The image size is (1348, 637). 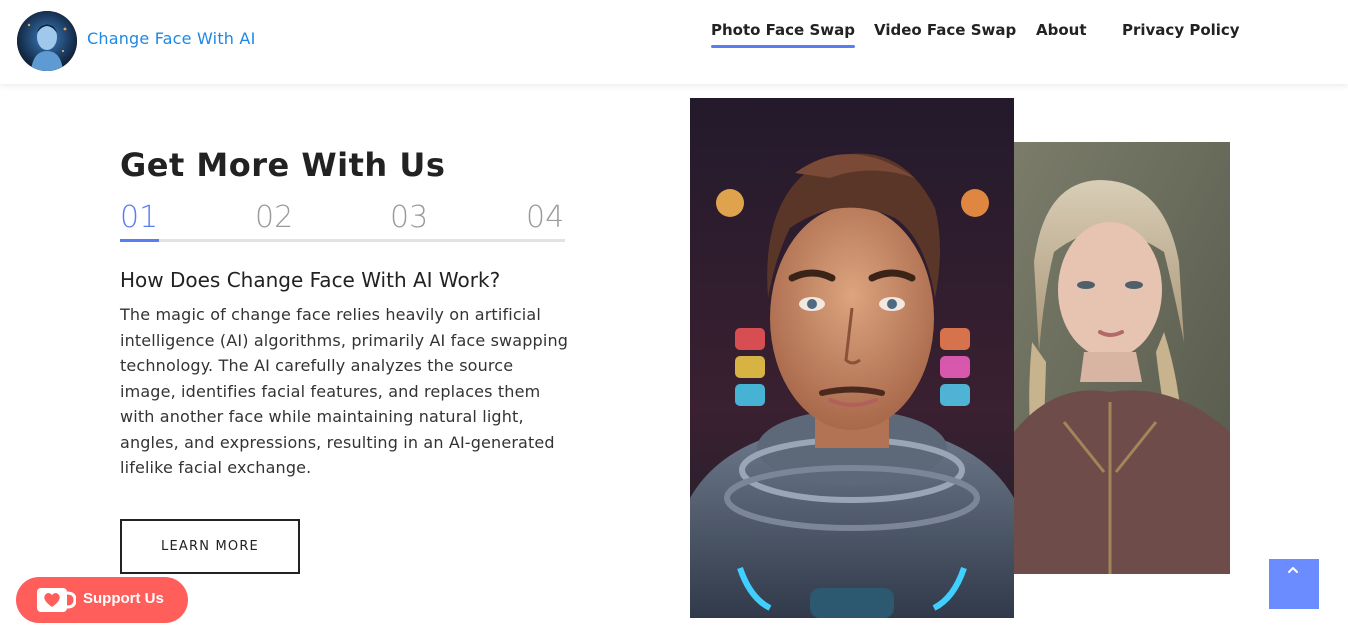 What do you see at coordinates (310, 280) in the screenshot?
I see `step-subheading: How Does Change Face With AI Work?` at bounding box center [310, 280].